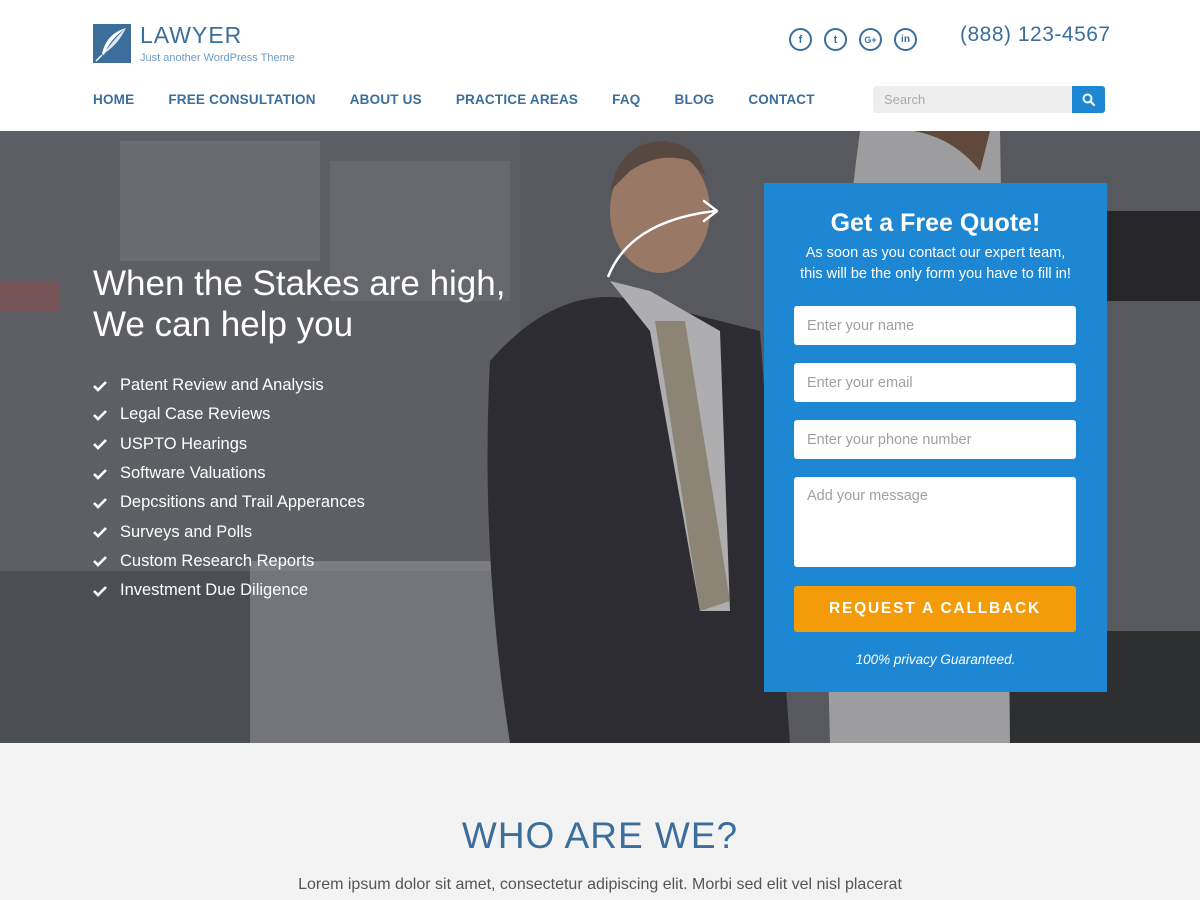  What do you see at coordinates (223, 324) in the screenshot?
I see `hero-title-line2: We can help you` at bounding box center [223, 324].